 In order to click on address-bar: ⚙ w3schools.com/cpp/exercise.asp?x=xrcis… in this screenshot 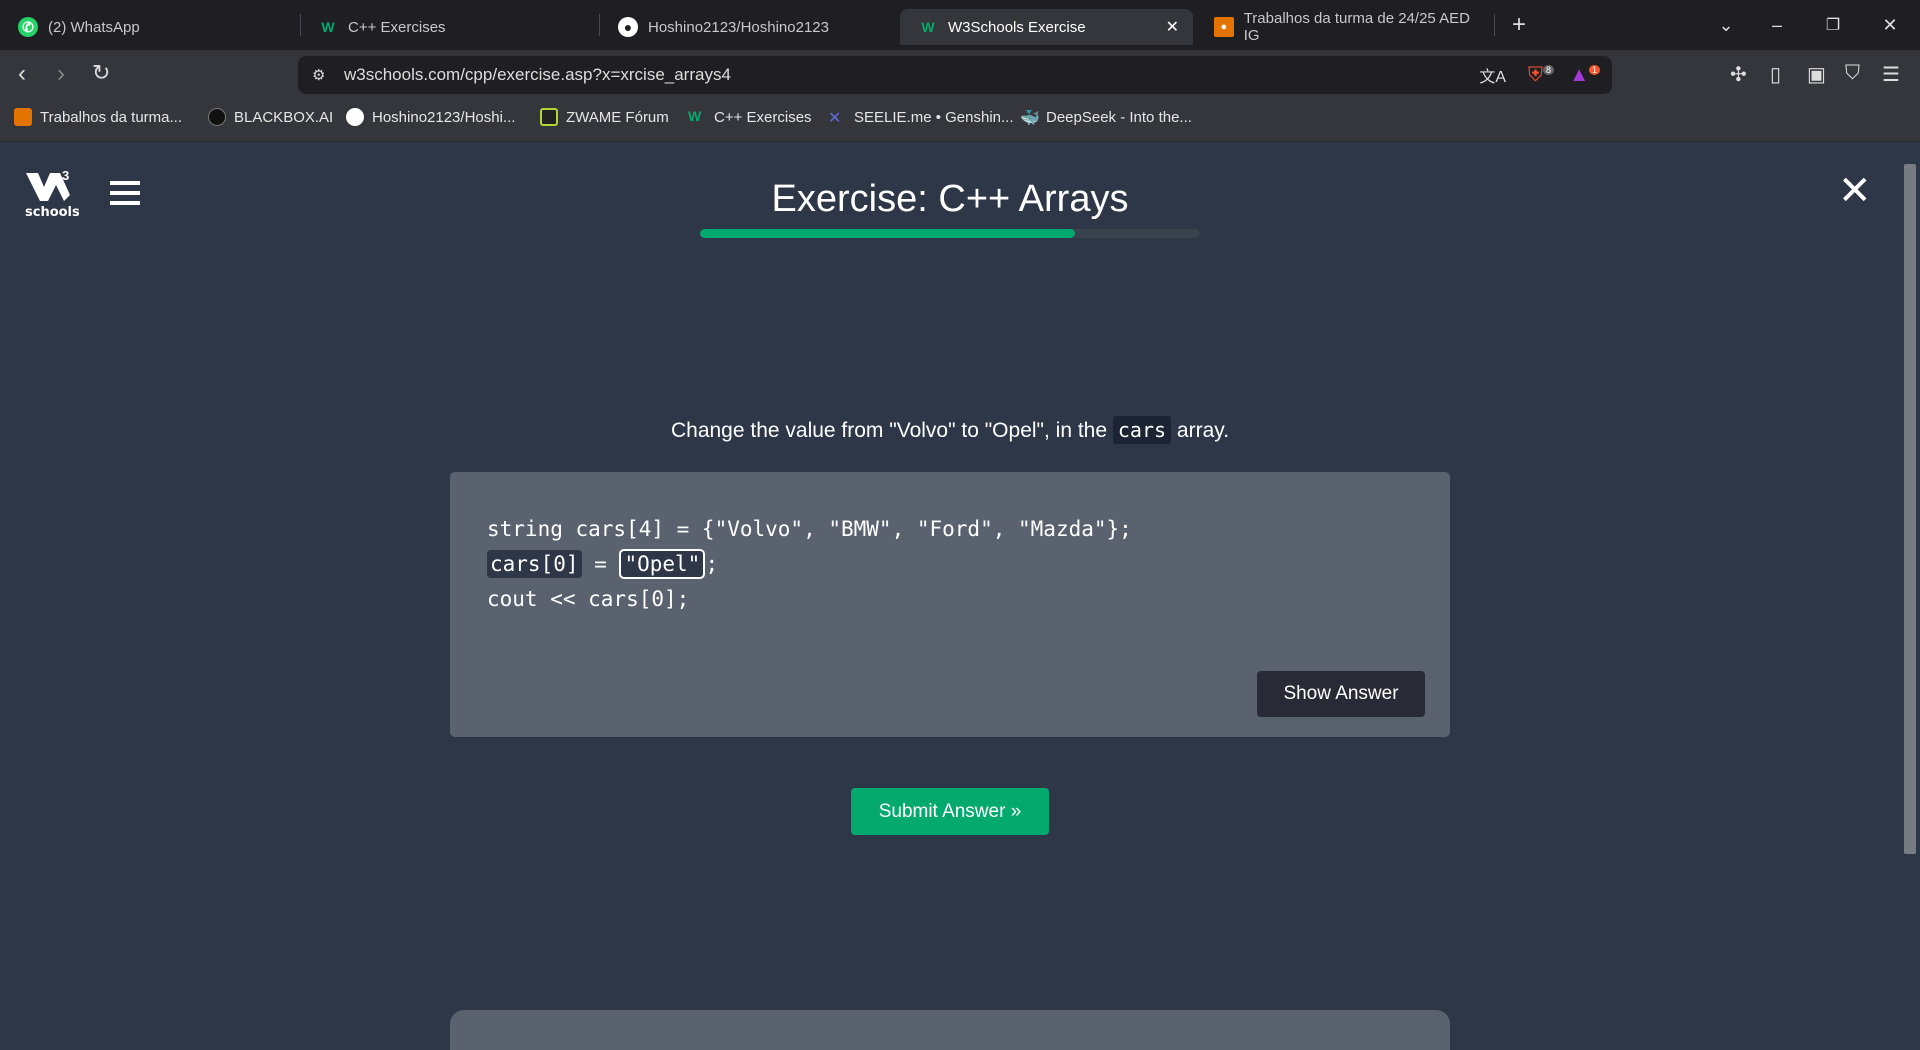, I will do `click(955, 75)`.